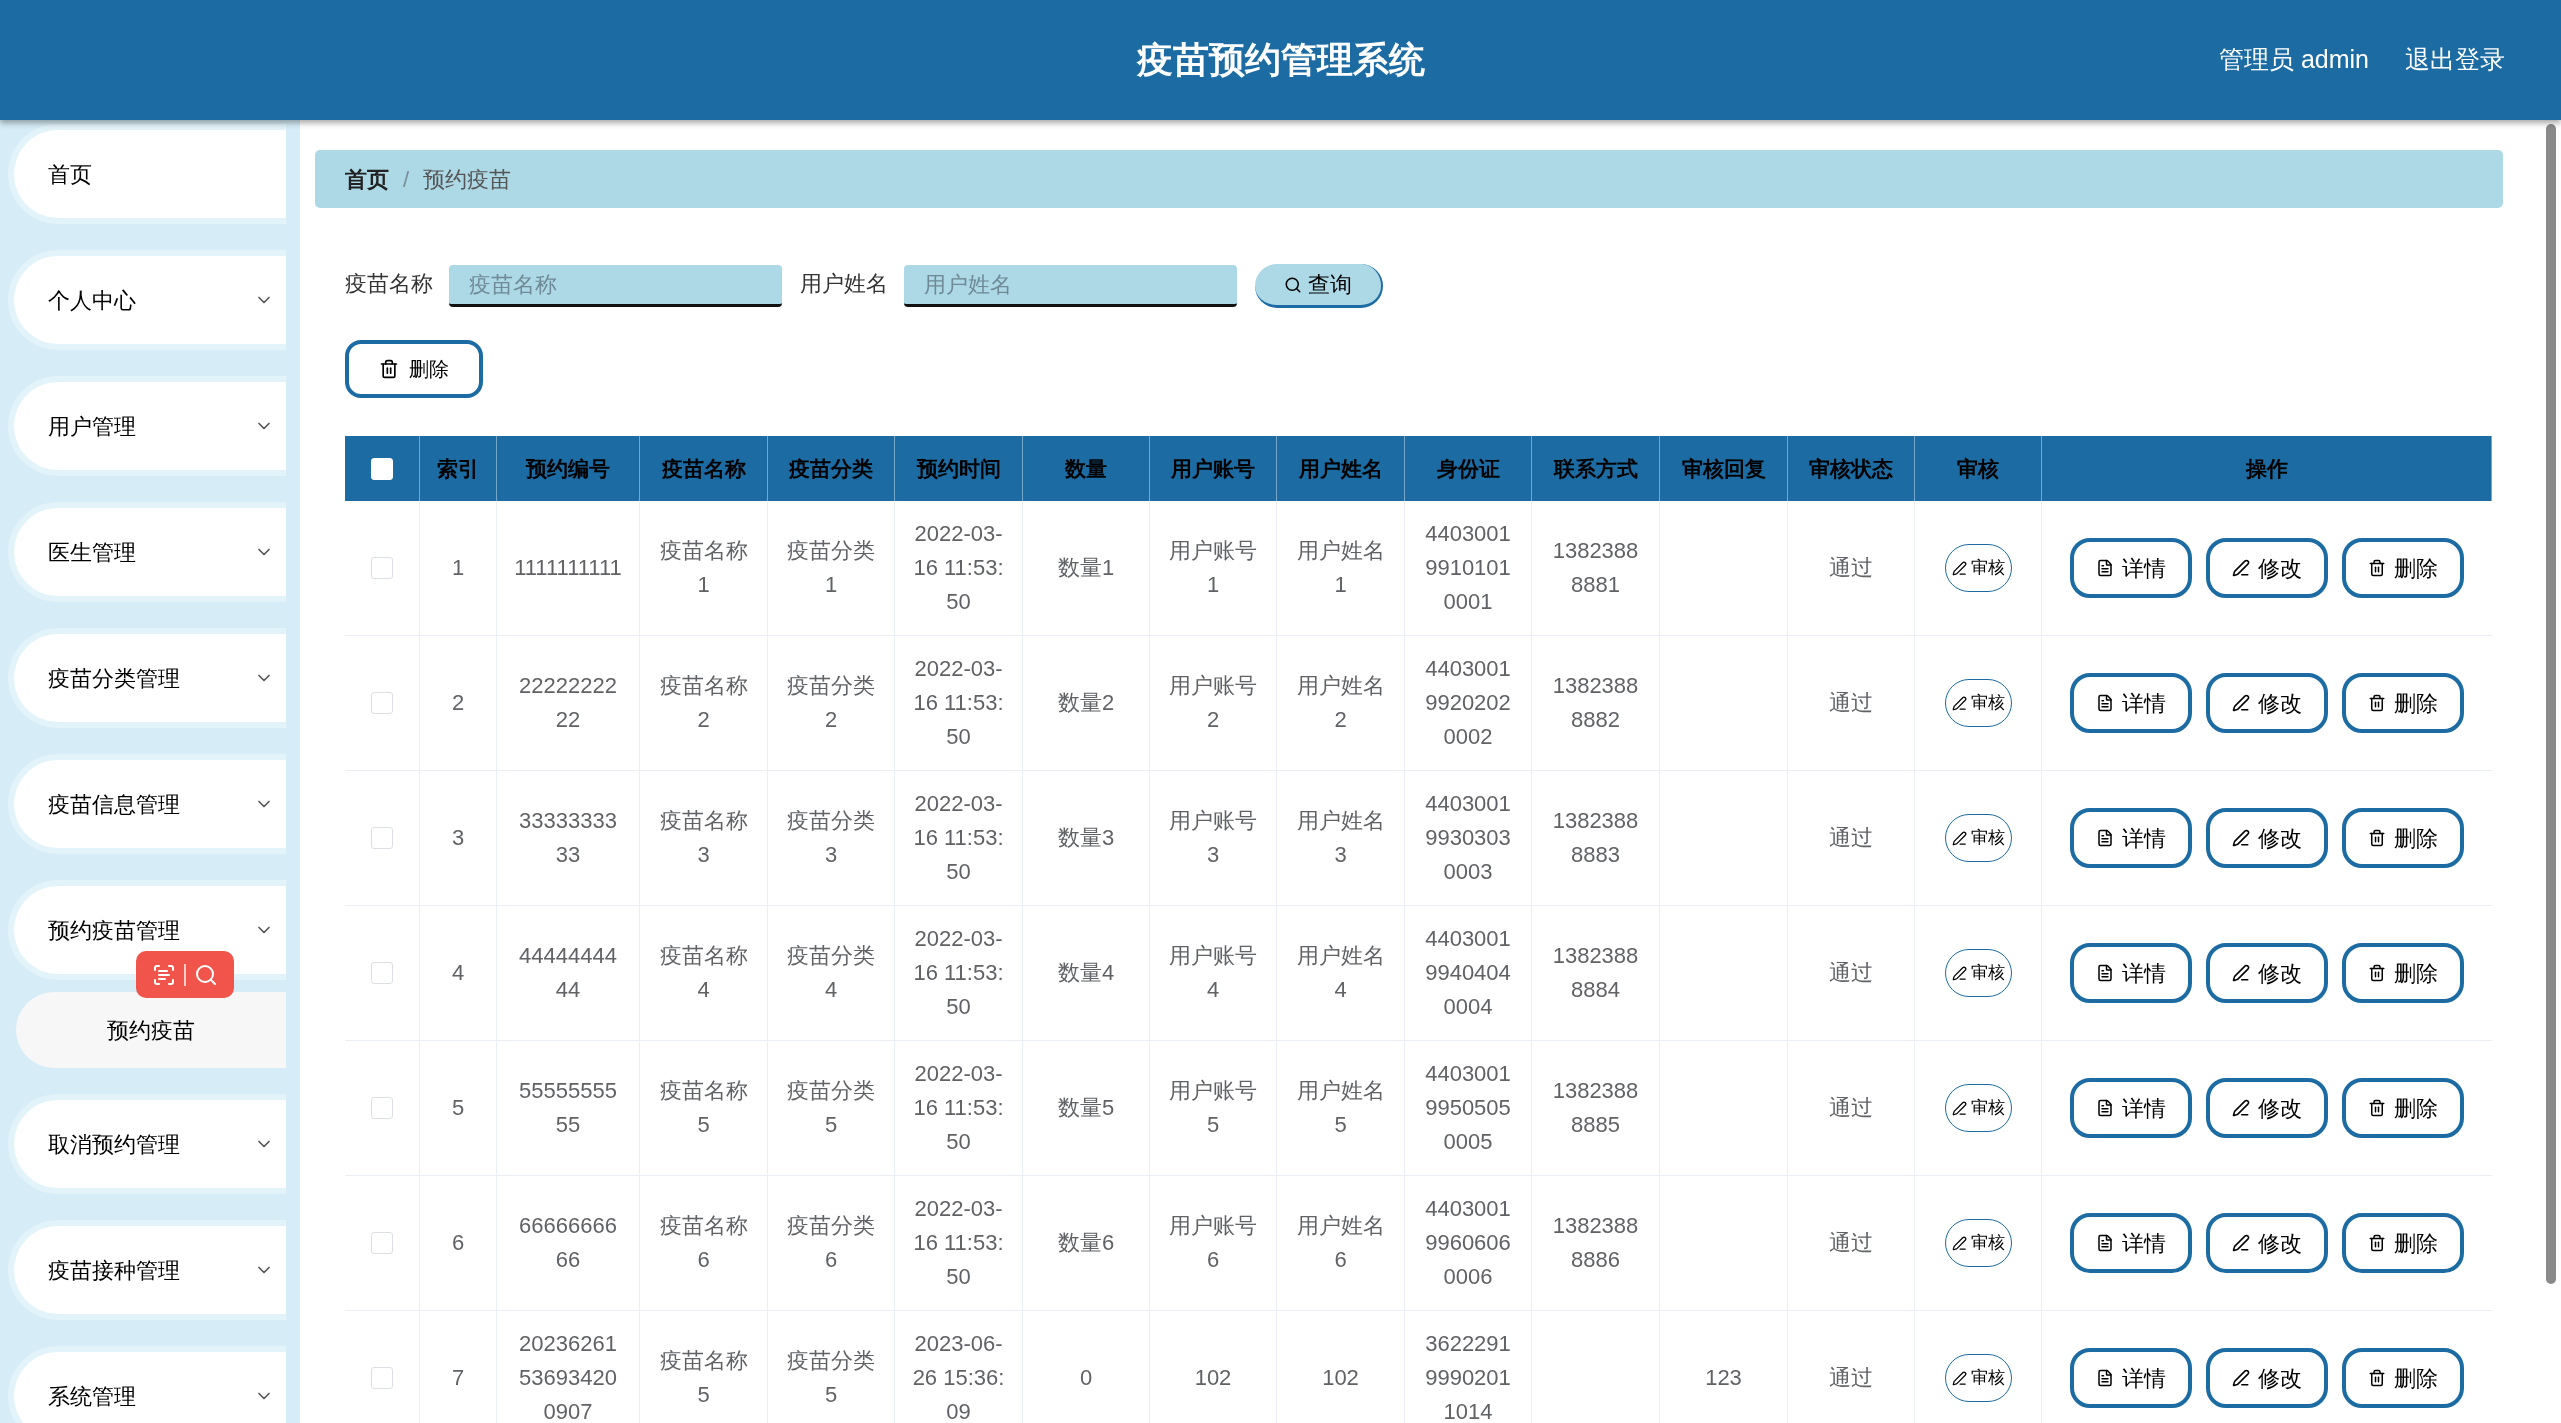 This screenshot has width=2561, height=1423. Describe the element at coordinates (1213, 568) in the screenshot. I see `table-cell-text: 用户账号1` at that location.